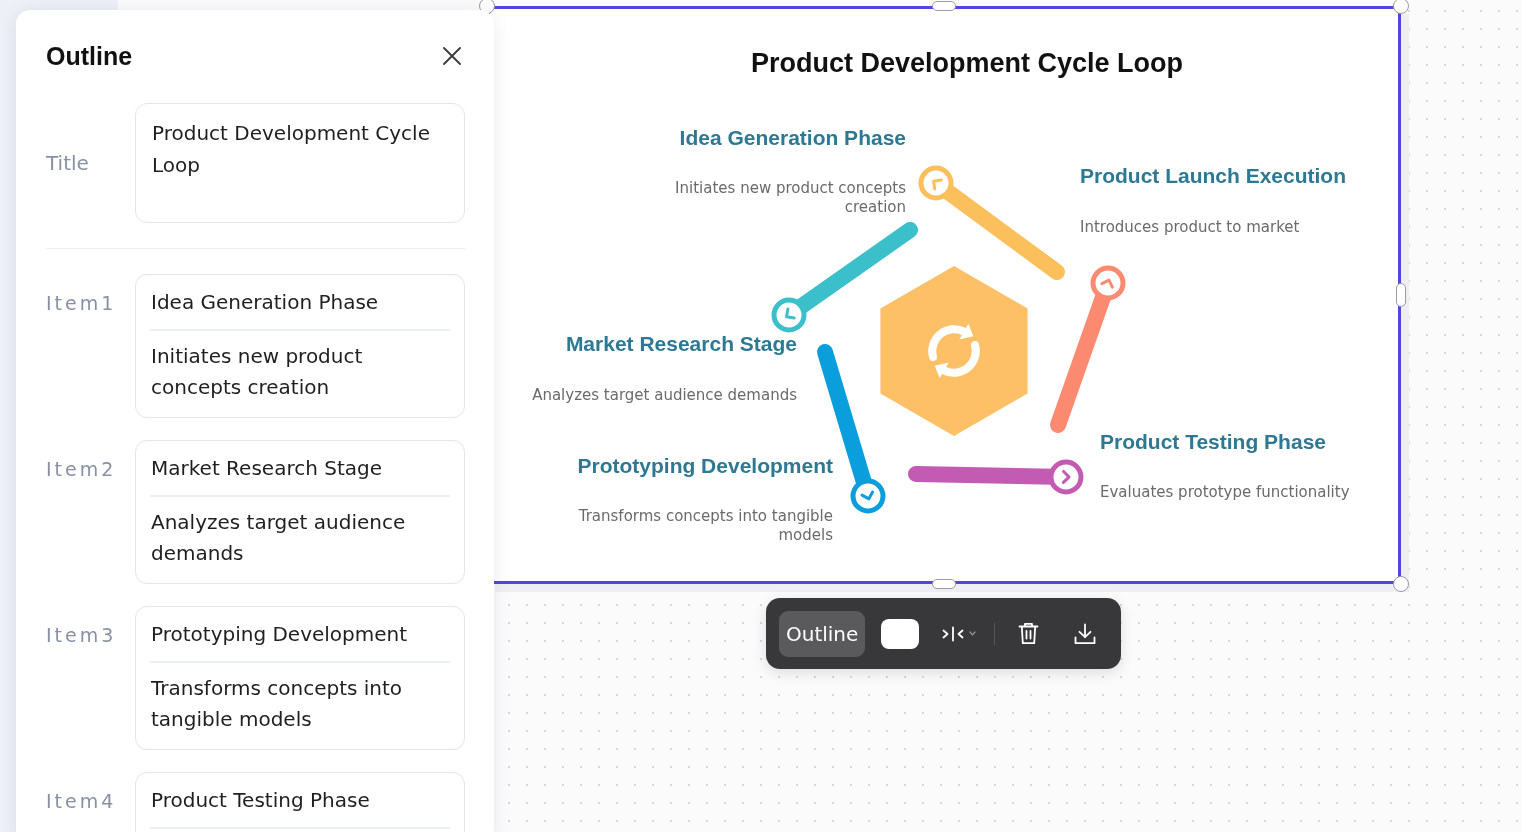 This screenshot has width=1522, height=832. I want to click on step-title: Market Research Stage, so click(681, 344).